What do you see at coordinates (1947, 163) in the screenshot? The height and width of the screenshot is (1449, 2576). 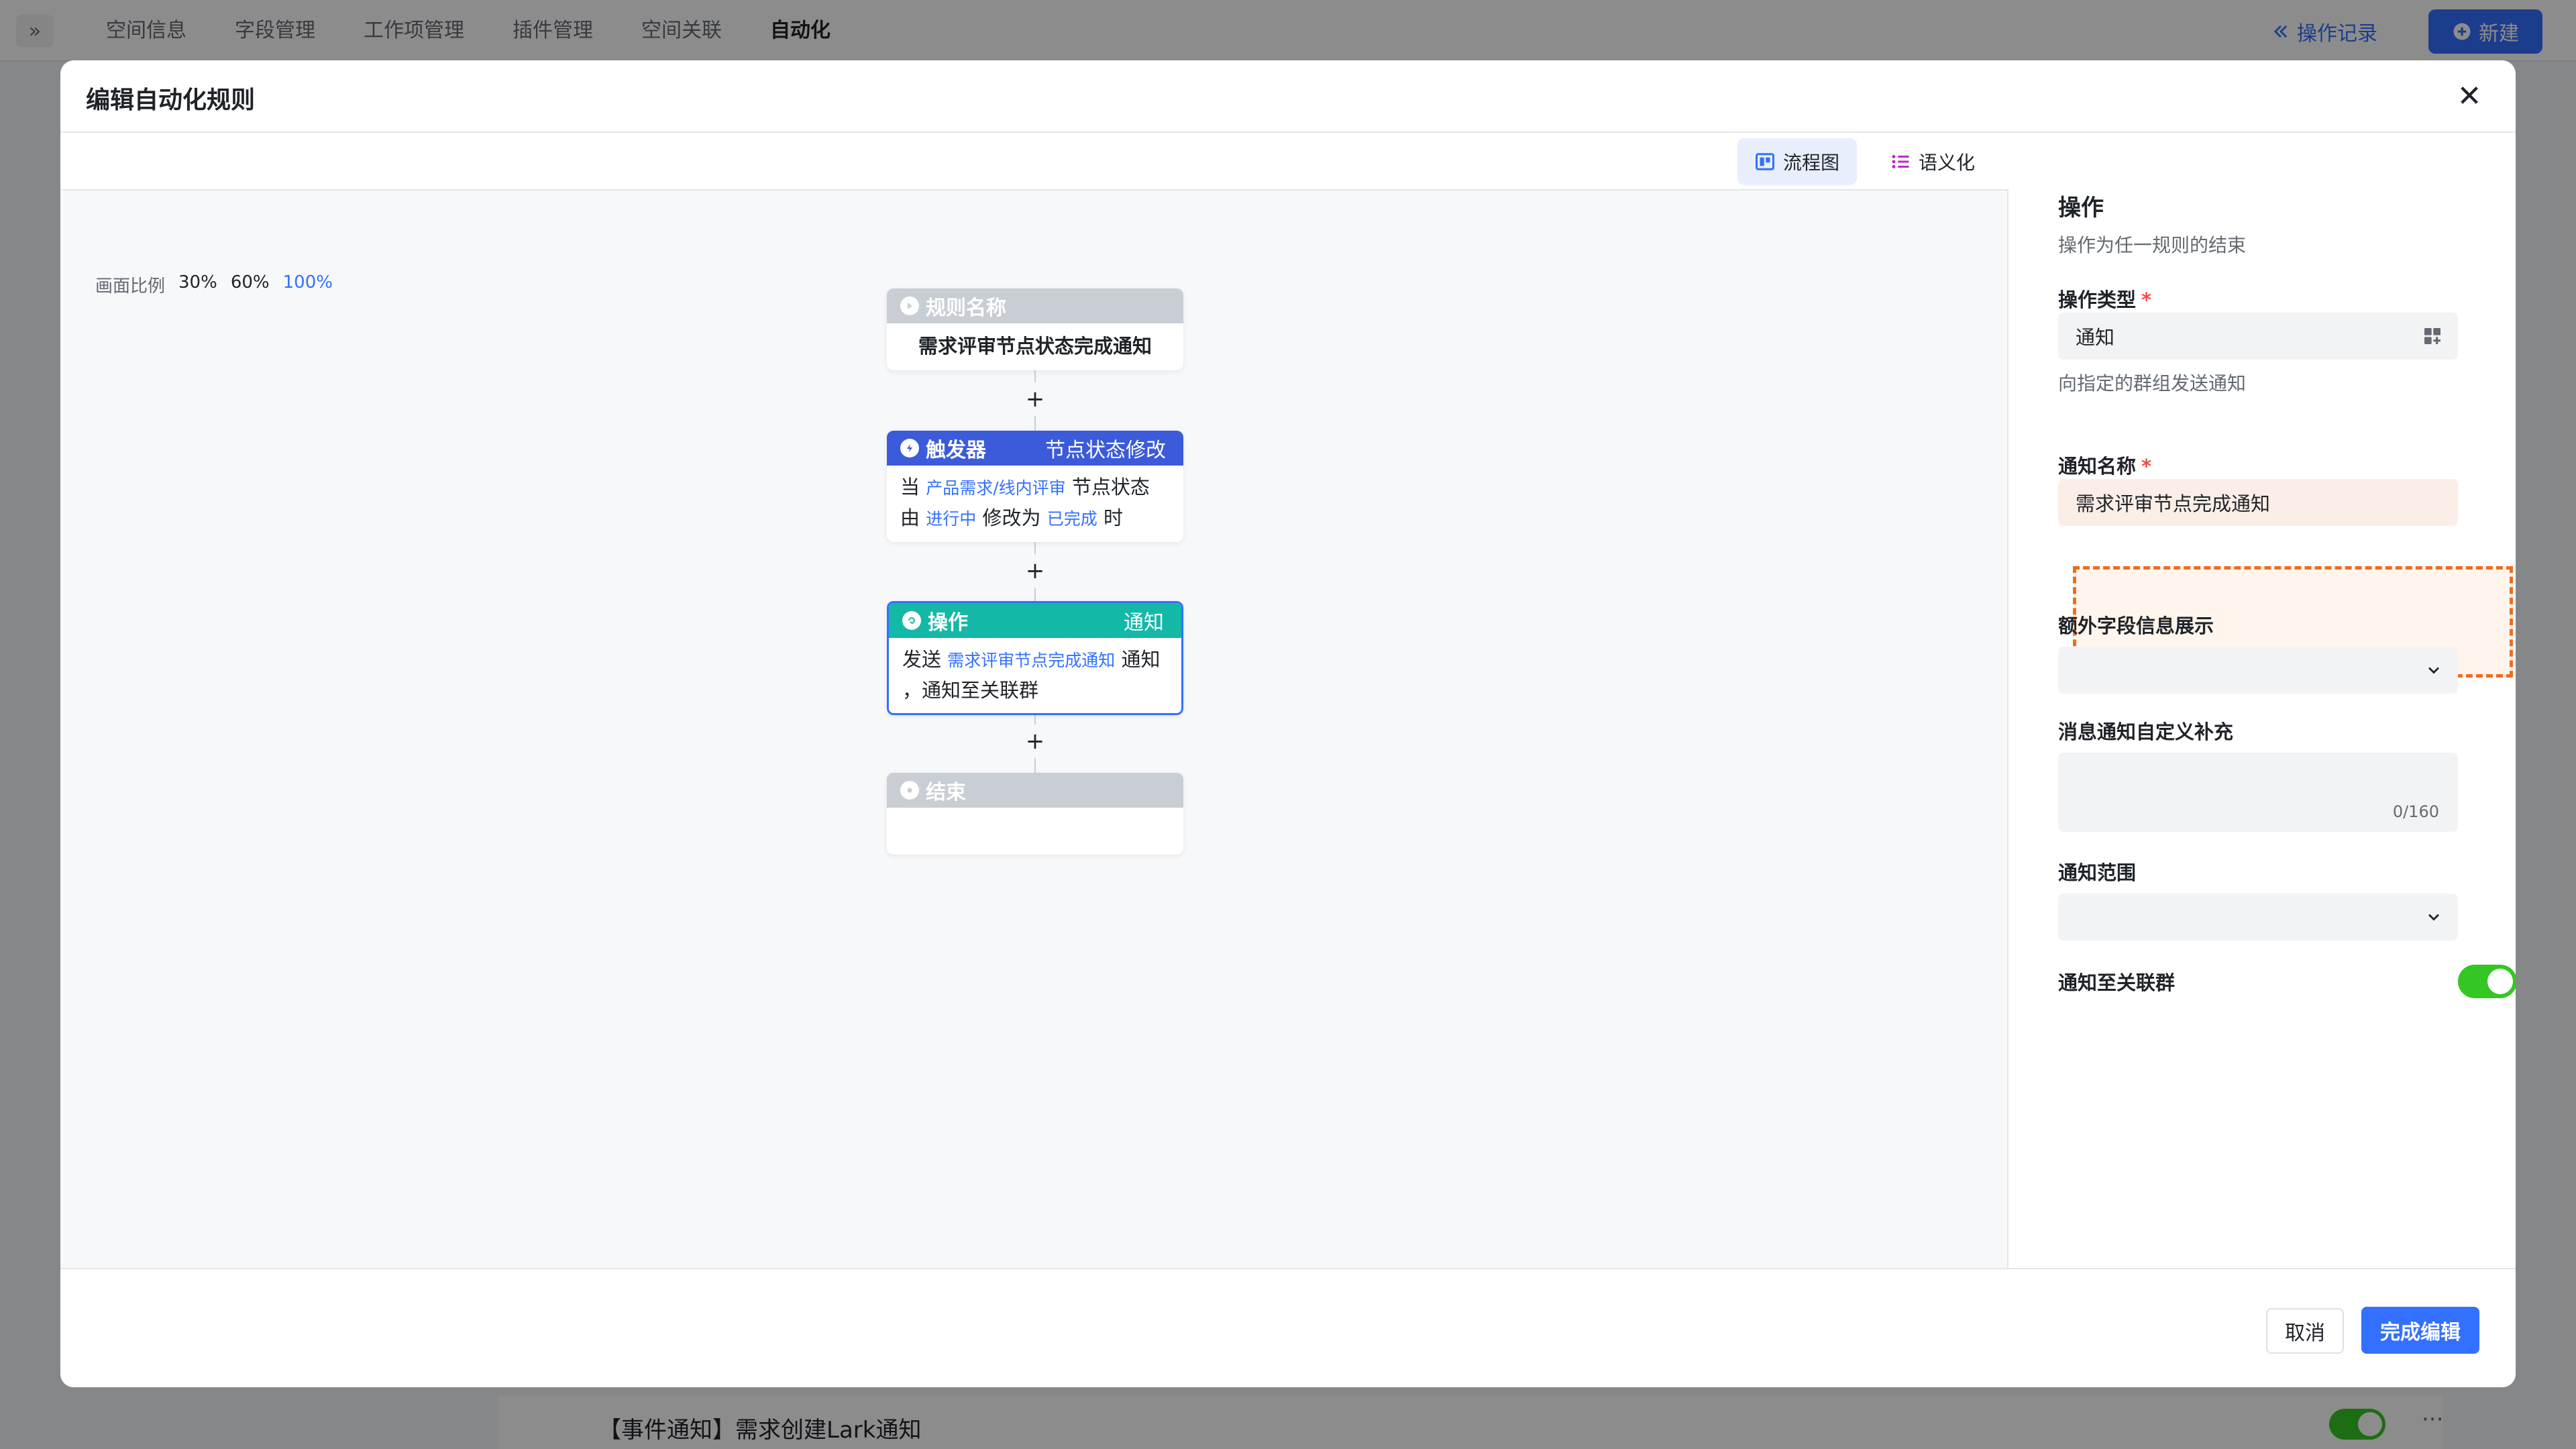 I see `view-semantic-label: 语义化` at bounding box center [1947, 163].